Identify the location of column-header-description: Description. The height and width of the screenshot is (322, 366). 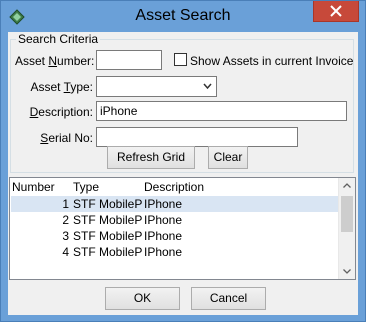
(174, 187).